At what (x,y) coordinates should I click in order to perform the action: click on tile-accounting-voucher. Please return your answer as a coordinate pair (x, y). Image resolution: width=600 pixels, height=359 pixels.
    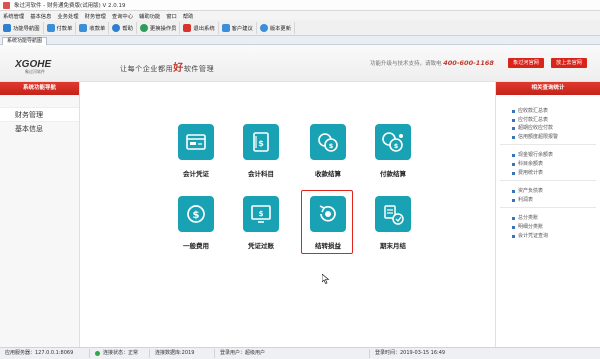
    Looking at the image, I should click on (196, 142).